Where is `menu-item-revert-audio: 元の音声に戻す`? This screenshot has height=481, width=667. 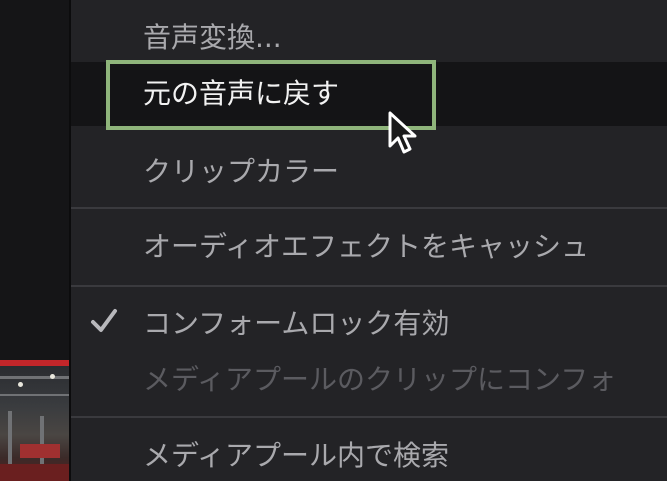
menu-item-revert-audio: 元の音声に戻す is located at coordinates (369, 94).